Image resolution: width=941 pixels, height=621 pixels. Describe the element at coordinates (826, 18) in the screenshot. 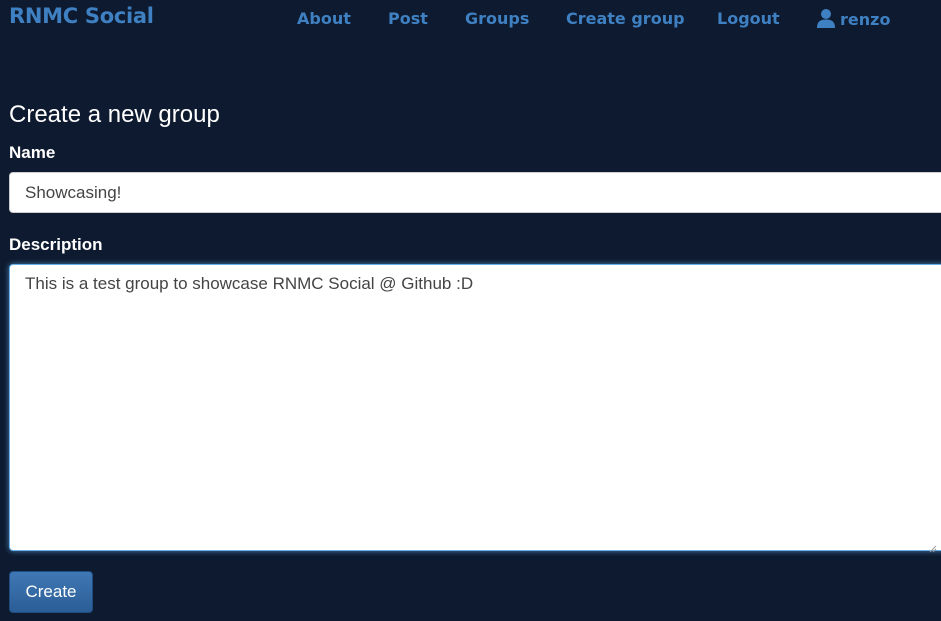

I see `user-icon` at that location.